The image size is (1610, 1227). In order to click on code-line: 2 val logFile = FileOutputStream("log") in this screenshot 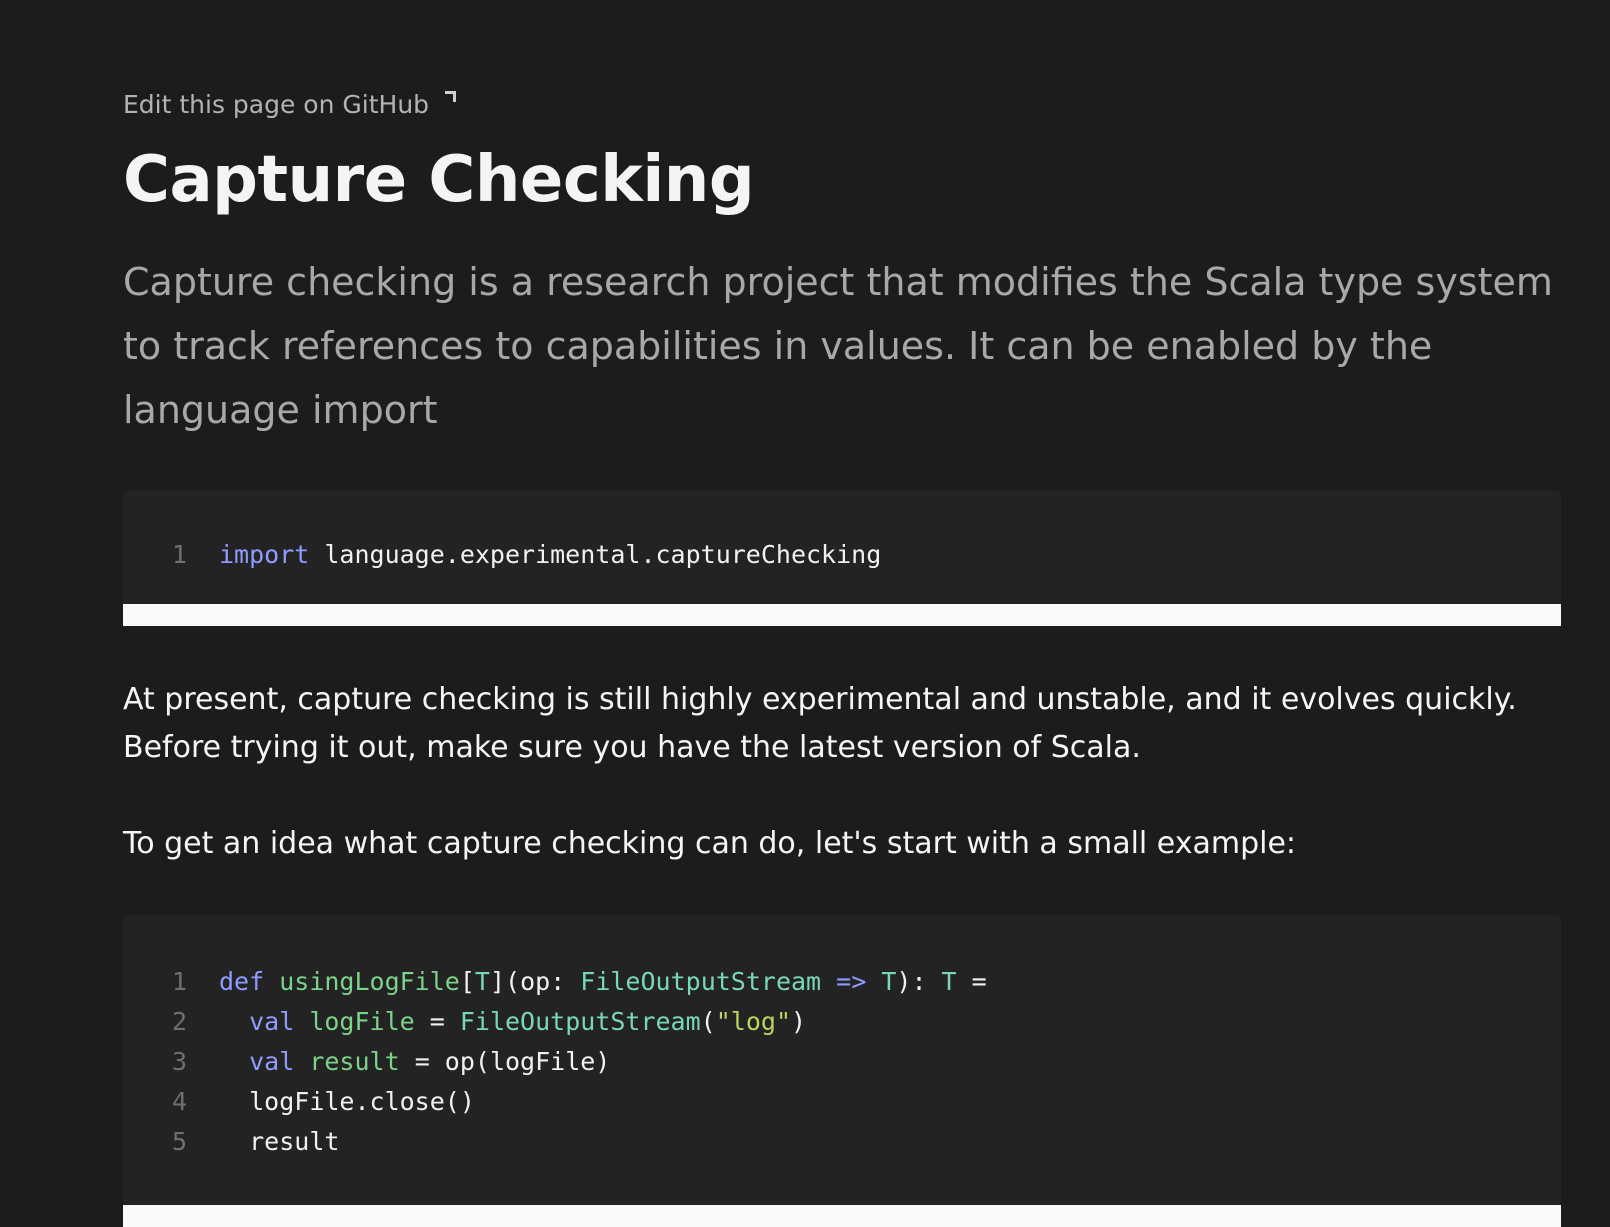, I will do `click(842, 1027)`.